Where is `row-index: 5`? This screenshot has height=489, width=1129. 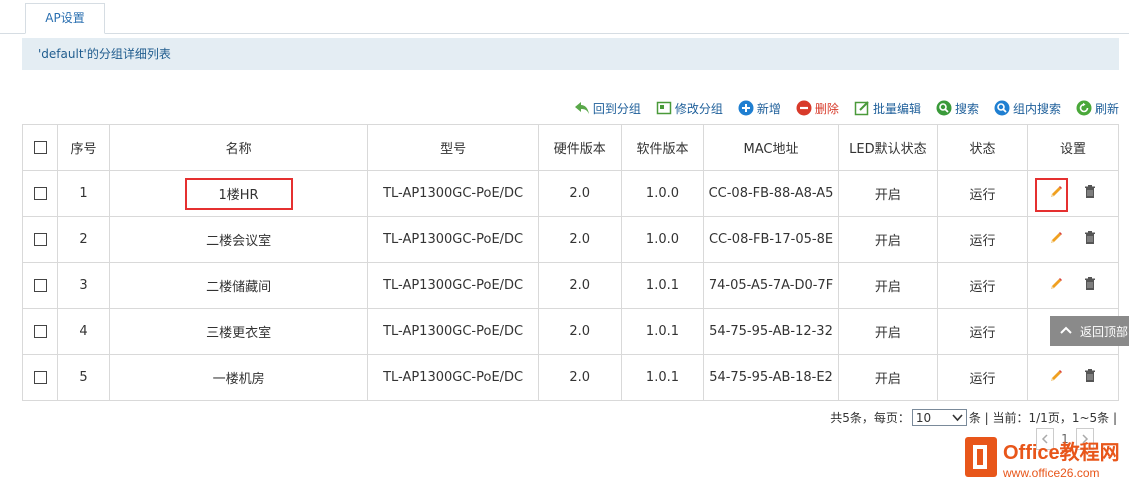
row-index: 5 is located at coordinates (83, 377).